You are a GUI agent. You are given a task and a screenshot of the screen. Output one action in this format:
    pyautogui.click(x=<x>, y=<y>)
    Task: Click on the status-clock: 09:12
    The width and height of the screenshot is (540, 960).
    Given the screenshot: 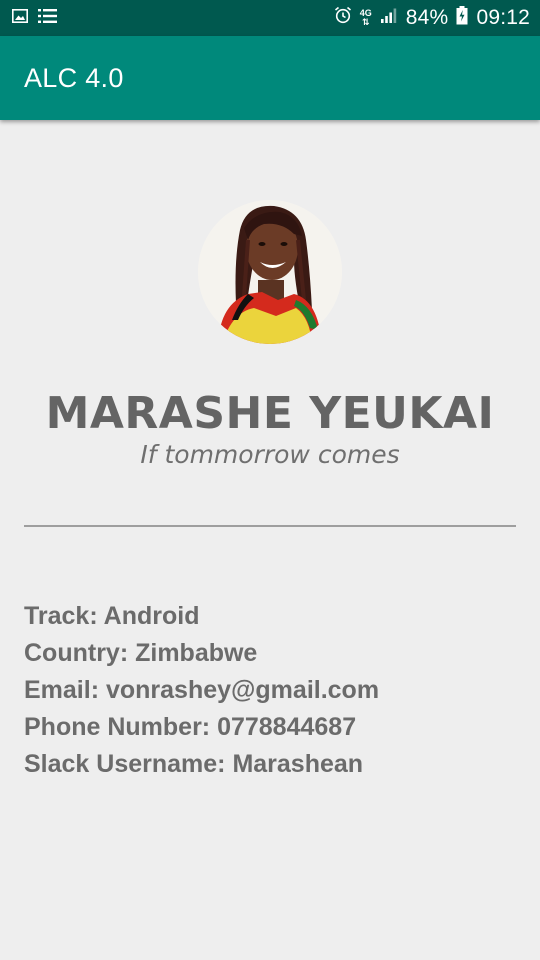 What is the action you would take?
    pyautogui.click(x=503, y=17)
    